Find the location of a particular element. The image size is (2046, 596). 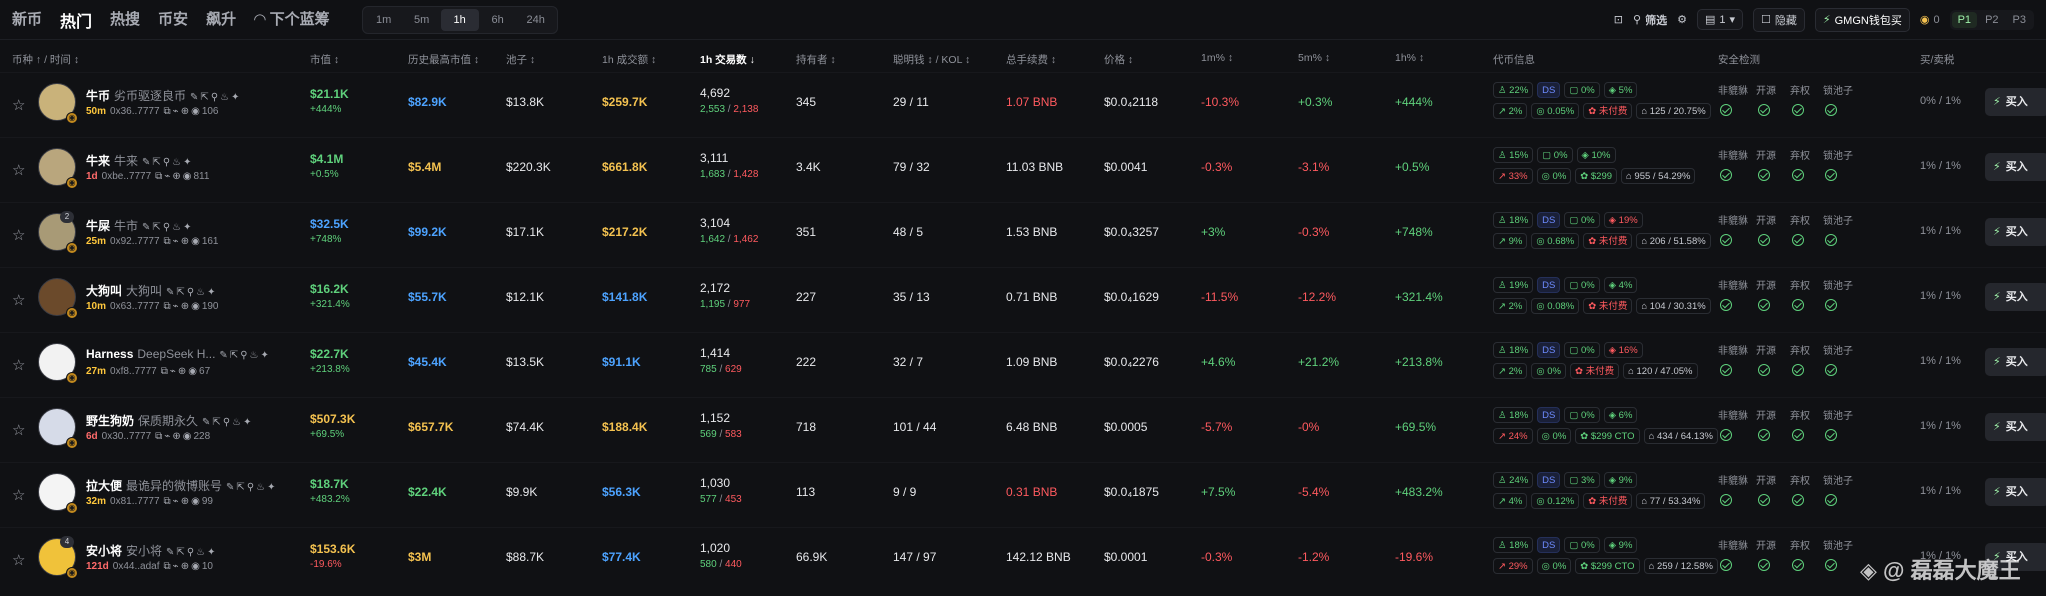

col-coin-time: 币种 ↑ / 时间 ↕ is located at coordinates (45, 59).